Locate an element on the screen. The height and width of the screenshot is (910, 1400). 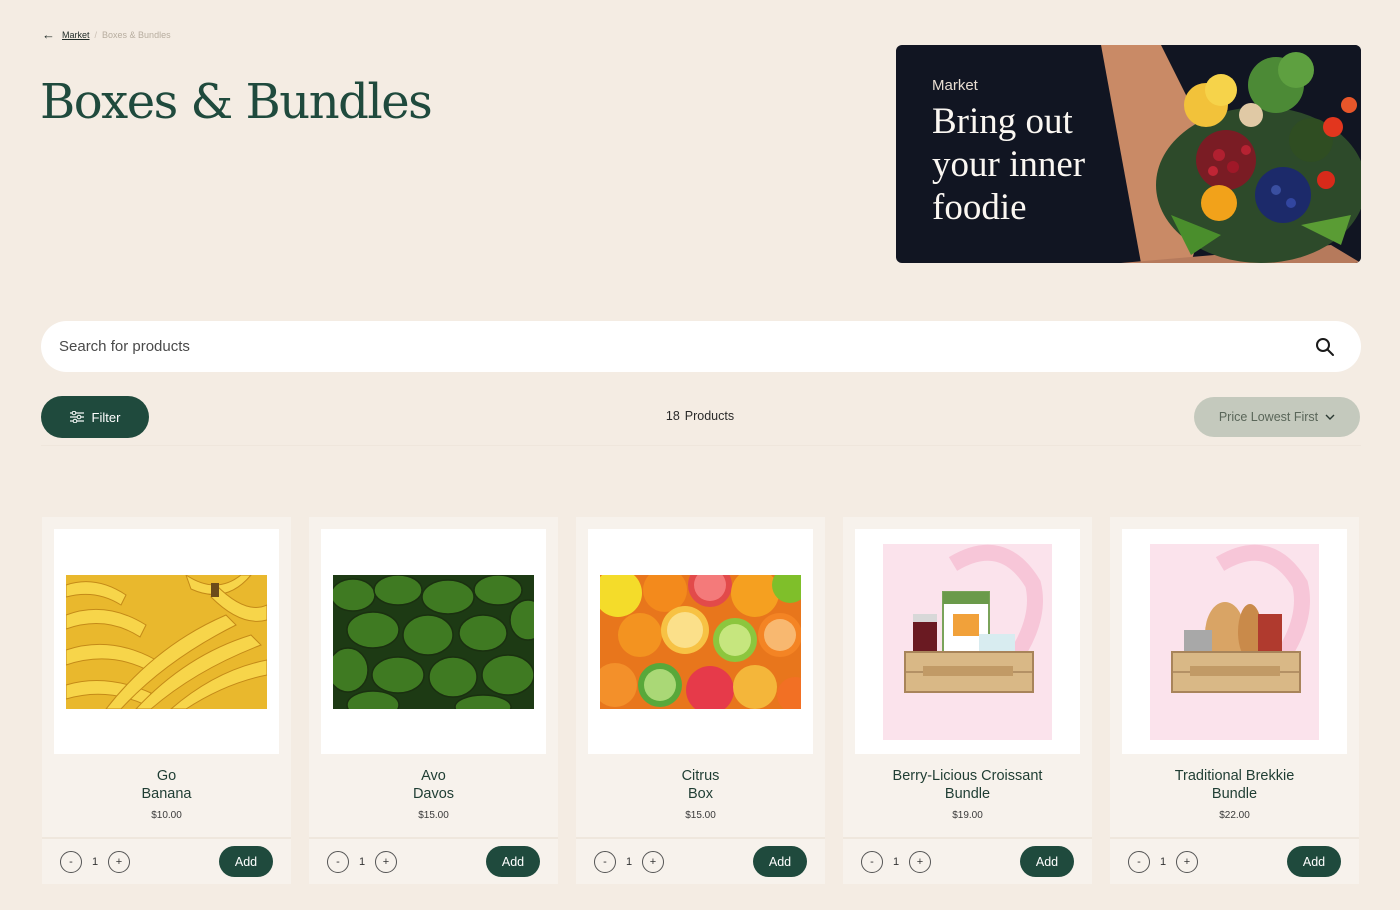
citrus-photo is located at coordinates (700, 641).